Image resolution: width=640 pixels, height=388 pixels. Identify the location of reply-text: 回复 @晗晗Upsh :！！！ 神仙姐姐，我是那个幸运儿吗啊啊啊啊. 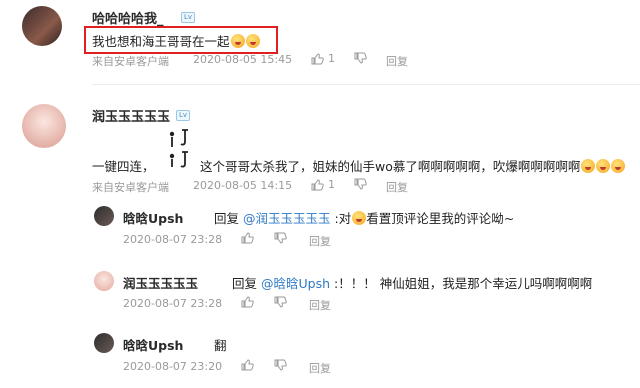
(412, 283).